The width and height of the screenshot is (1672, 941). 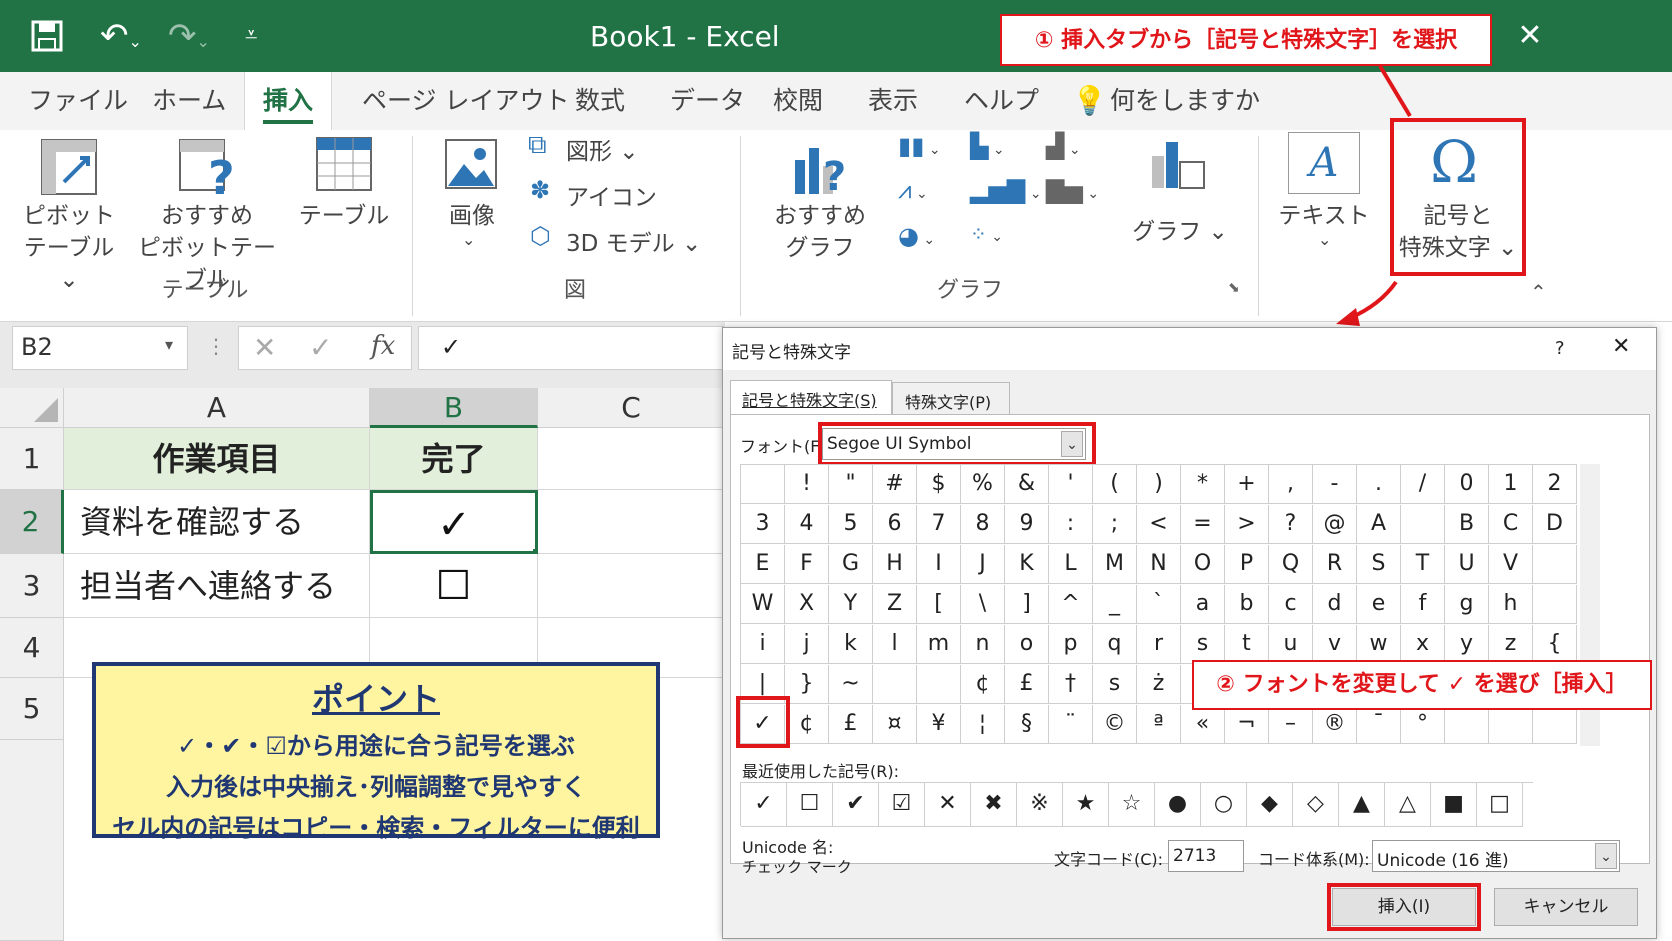 What do you see at coordinates (851, 604) in the screenshot?
I see `char-cell: Y` at bounding box center [851, 604].